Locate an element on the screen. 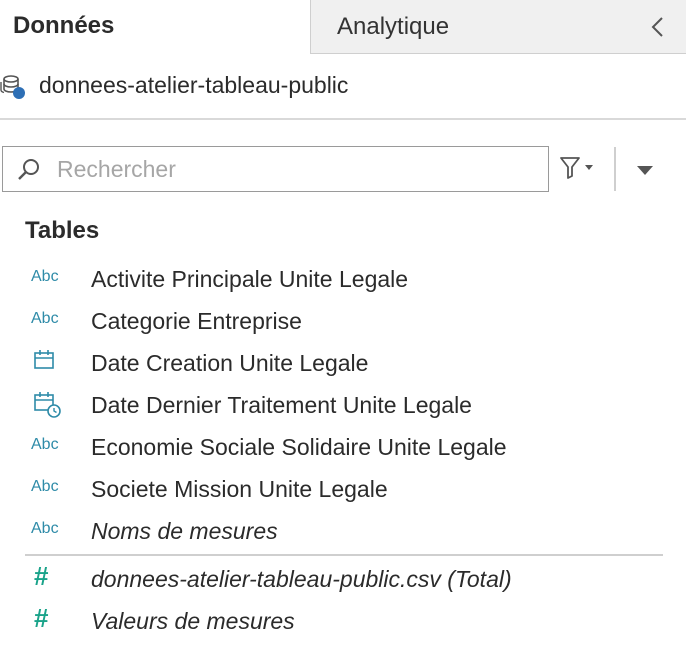 The height and width of the screenshot is (662, 686). field-item: Abc Activite Principale Unite Legale is located at coordinates (343, 279).